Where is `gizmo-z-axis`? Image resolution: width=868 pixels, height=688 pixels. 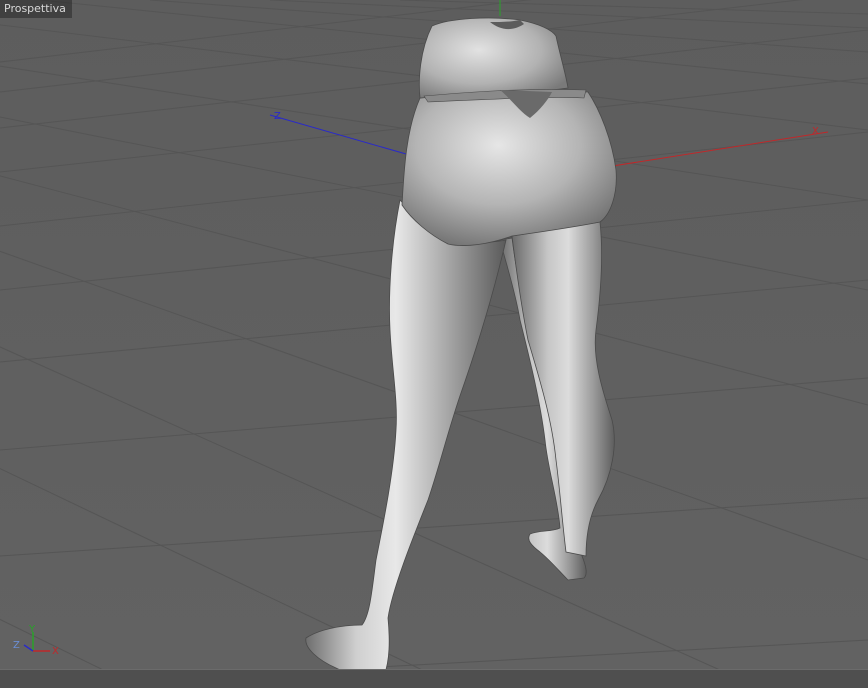
gizmo-z-axis is located at coordinates (28, 648).